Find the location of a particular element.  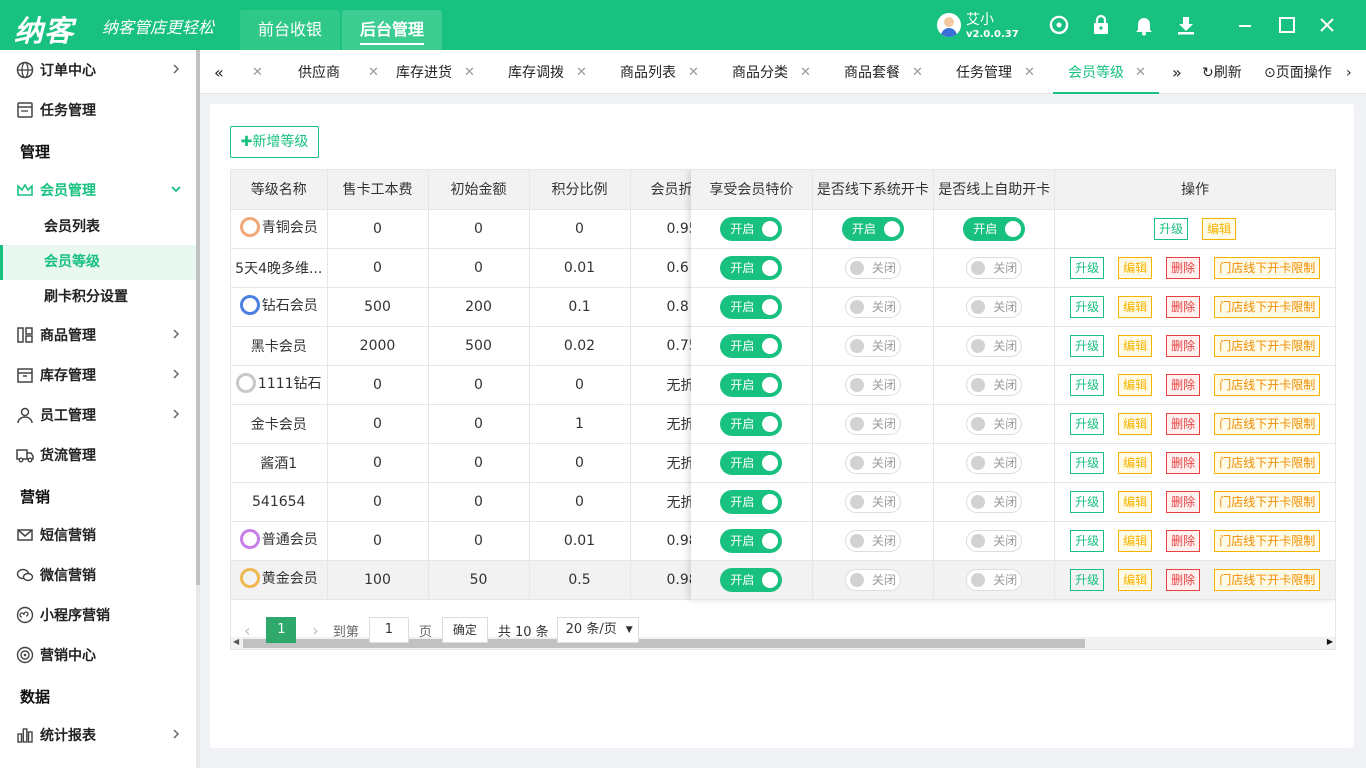

col-card-fee: 售卡工本费 is located at coordinates (378, 190).